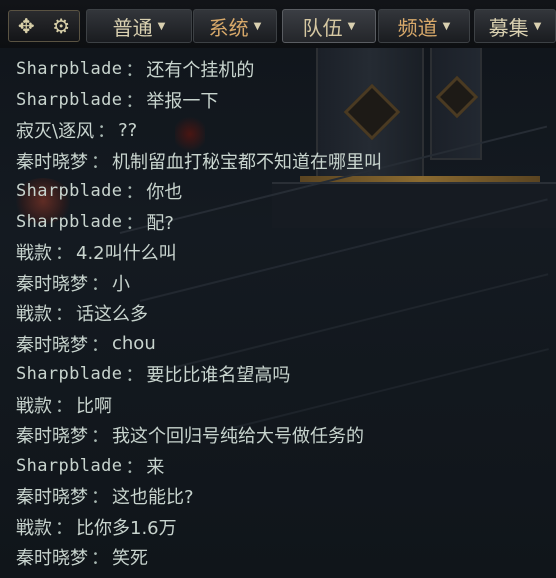 The image size is (556, 578). What do you see at coordinates (281, 496) in the screenshot?
I see `chat-message: 秦时晓梦：这也能比?` at bounding box center [281, 496].